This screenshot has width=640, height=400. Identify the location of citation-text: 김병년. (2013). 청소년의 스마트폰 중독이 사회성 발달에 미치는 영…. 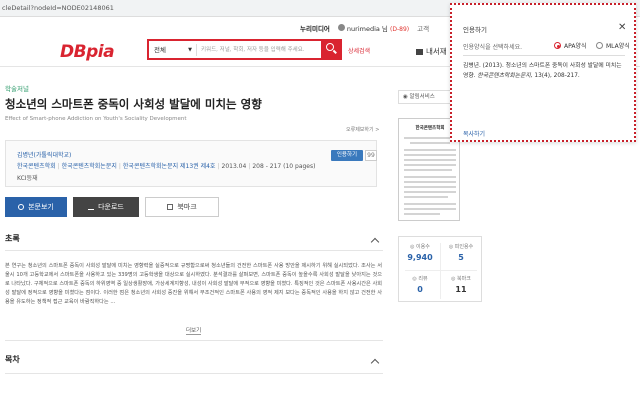
(544, 71).